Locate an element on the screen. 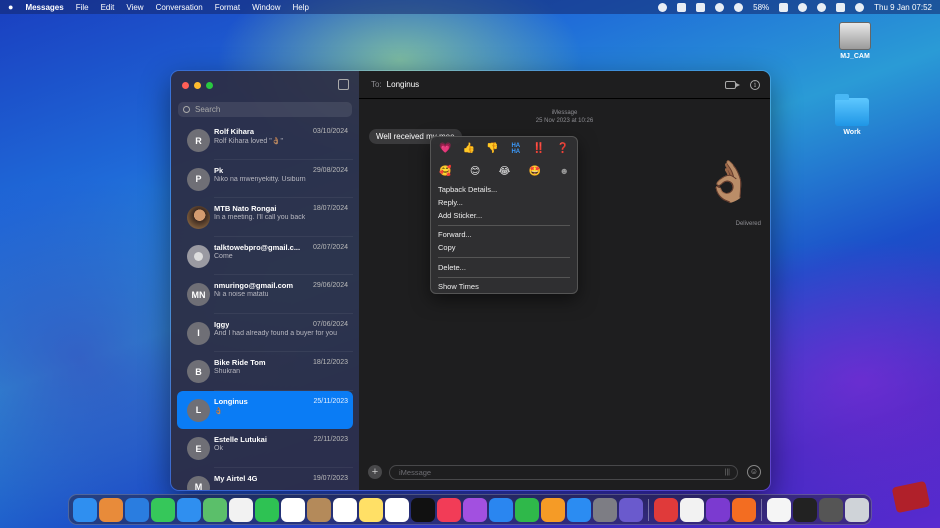 This screenshot has height=528, width=940. dock-tv-icon is located at coordinates (423, 509).